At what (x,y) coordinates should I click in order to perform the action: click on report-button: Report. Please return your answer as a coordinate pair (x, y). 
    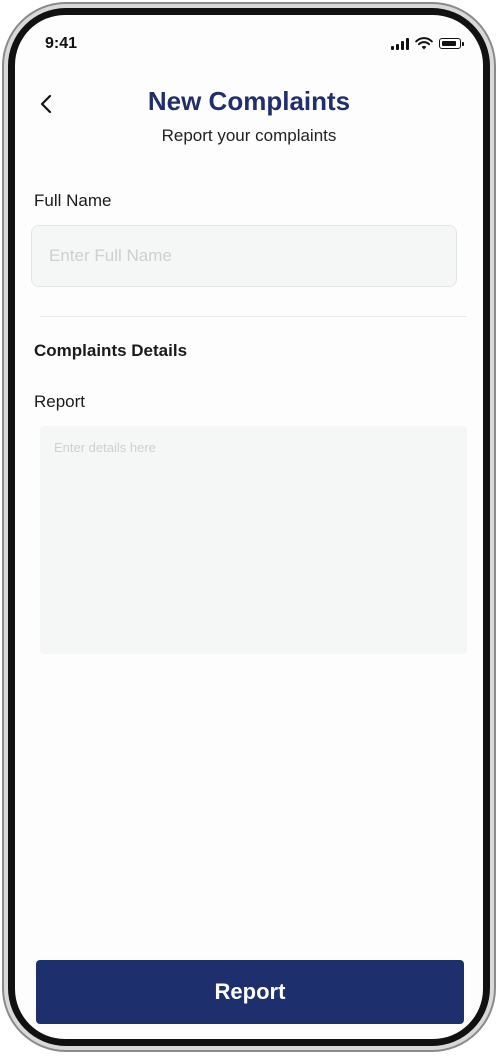
    Looking at the image, I should click on (250, 992).